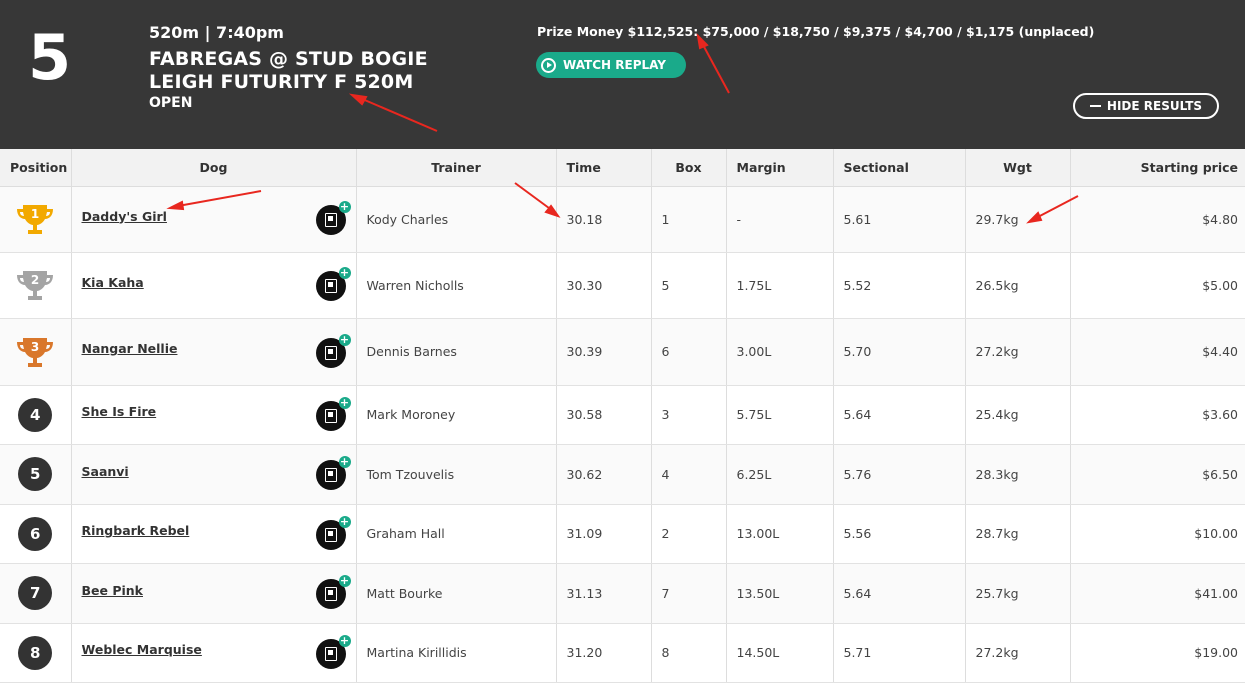 Image resolution: width=1245 pixels, height=690 pixels. What do you see at coordinates (124, 216) in the screenshot?
I see `dog-name-link: Daddy's Girl` at bounding box center [124, 216].